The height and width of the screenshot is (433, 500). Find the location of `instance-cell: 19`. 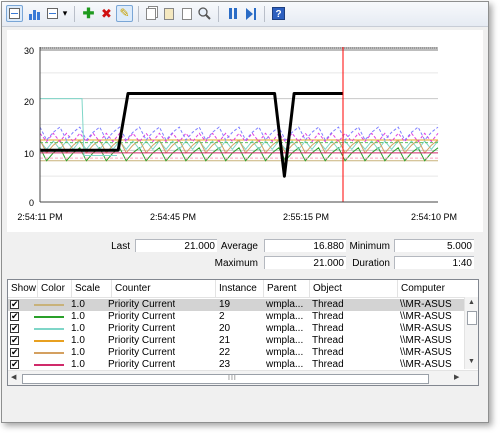

instance-cell: 19 is located at coordinates (225, 304).